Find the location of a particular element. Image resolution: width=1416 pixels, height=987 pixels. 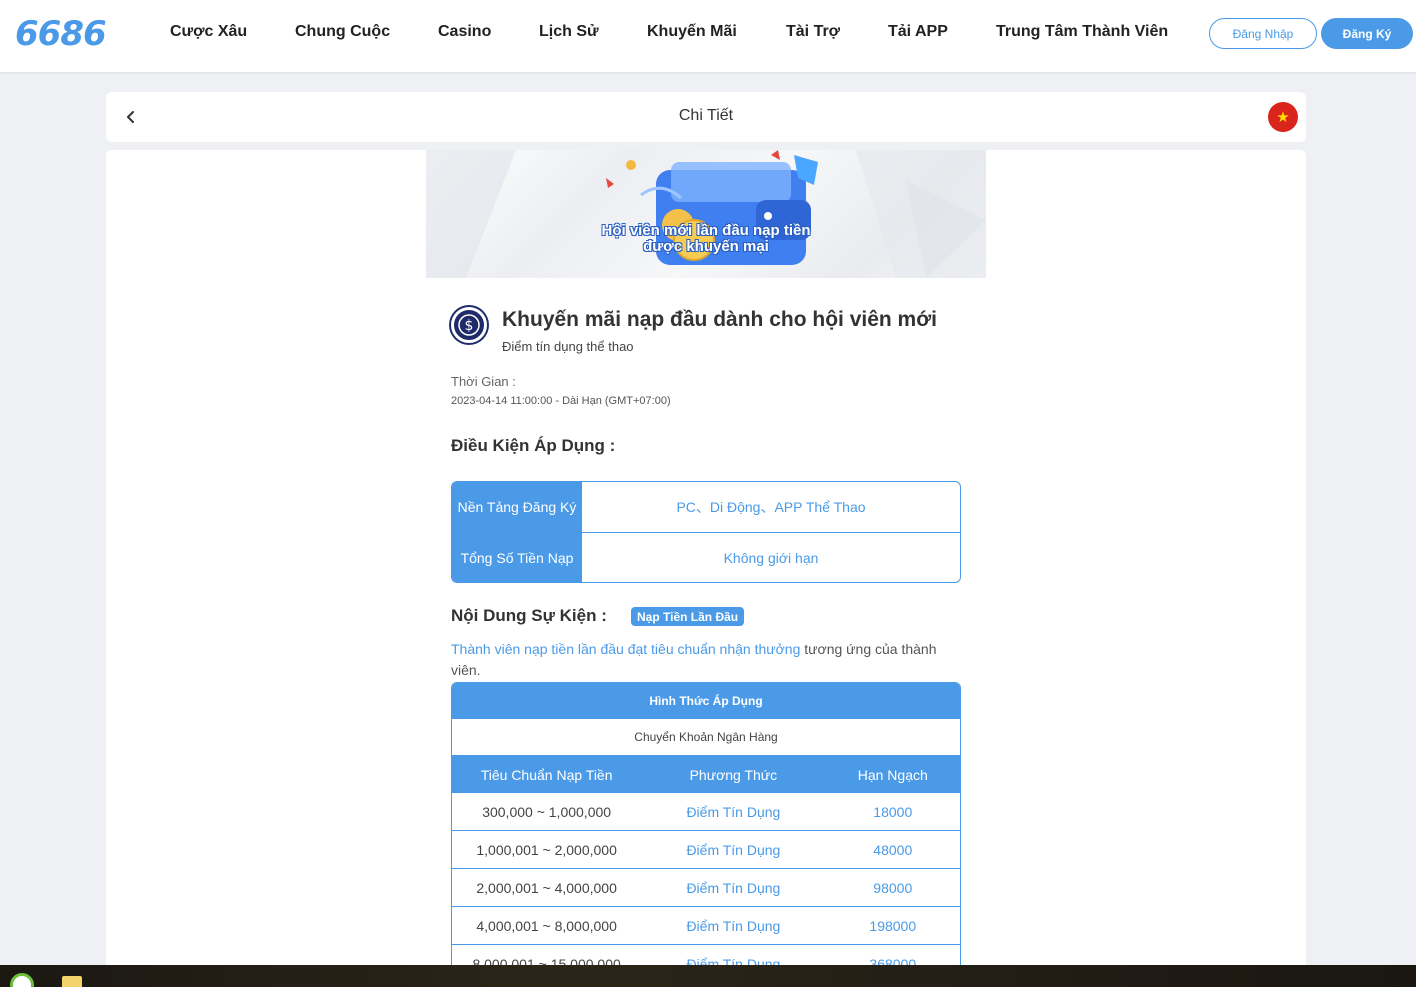

time-label: Thời Gian : is located at coordinates (483, 381).